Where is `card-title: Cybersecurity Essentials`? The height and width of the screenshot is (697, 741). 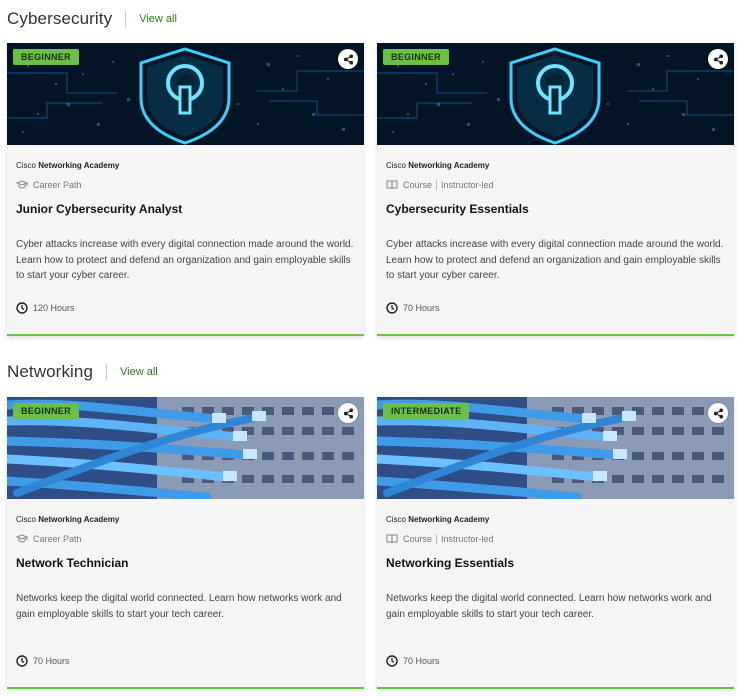
card-title: Cybersecurity Essentials is located at coordinates (457, 209).